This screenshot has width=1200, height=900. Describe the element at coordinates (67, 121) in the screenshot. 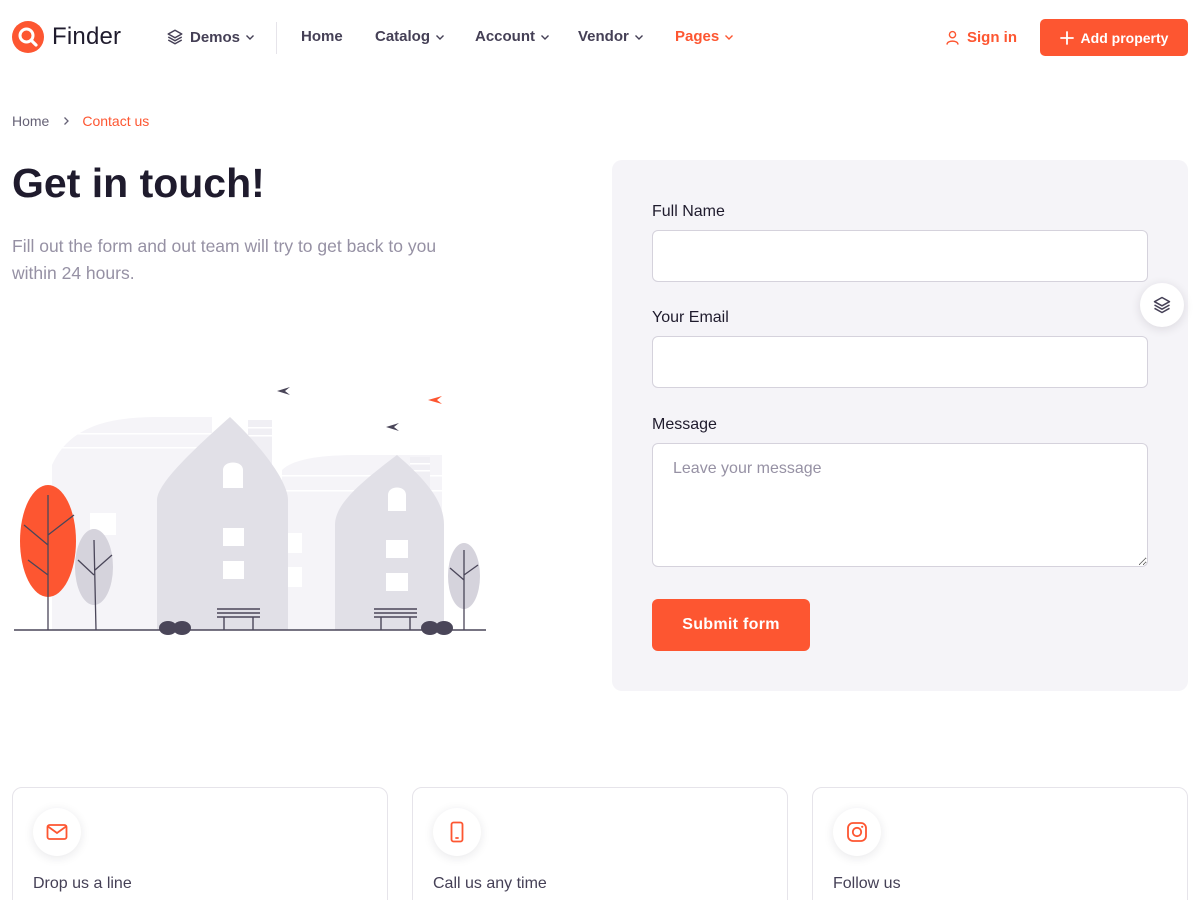

I see `chevron-right-icon` at that location.